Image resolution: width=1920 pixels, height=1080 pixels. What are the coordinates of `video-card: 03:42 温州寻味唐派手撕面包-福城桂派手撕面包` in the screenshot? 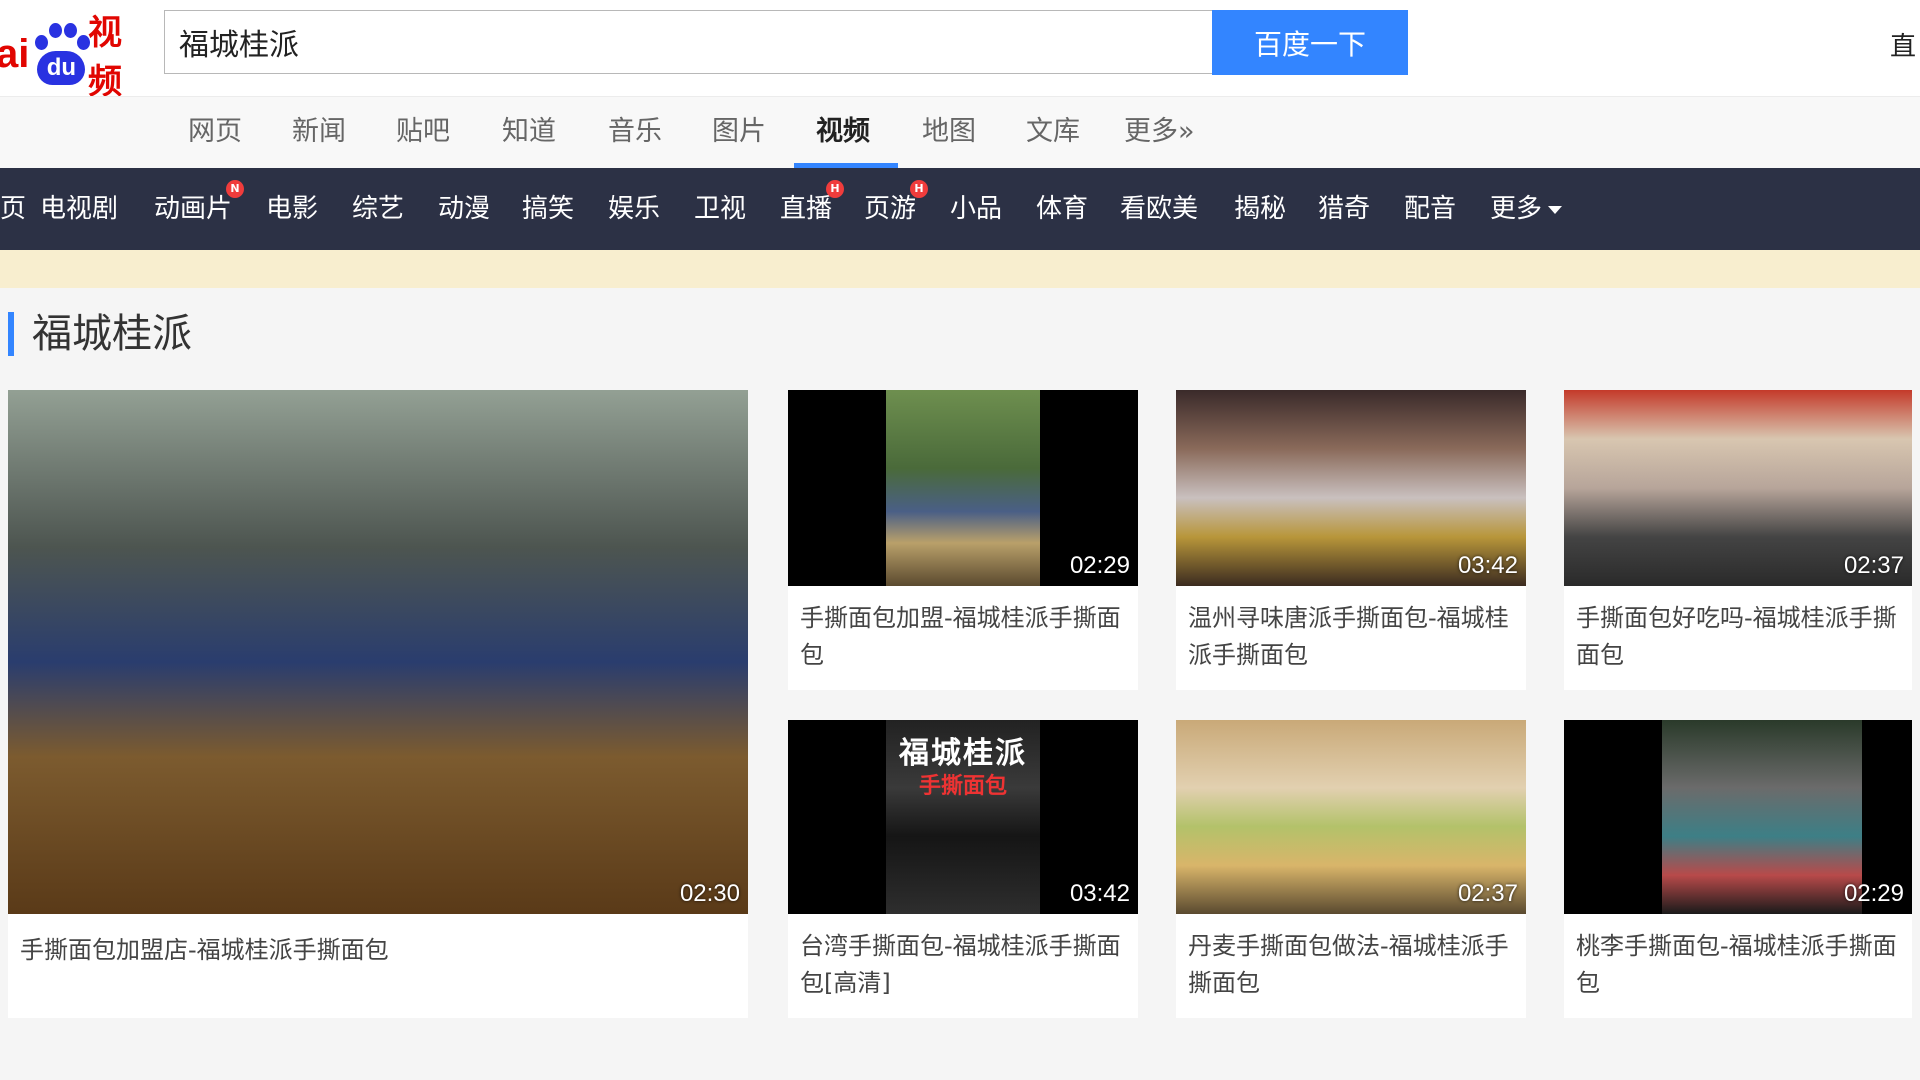 It's located at (1351, 540).